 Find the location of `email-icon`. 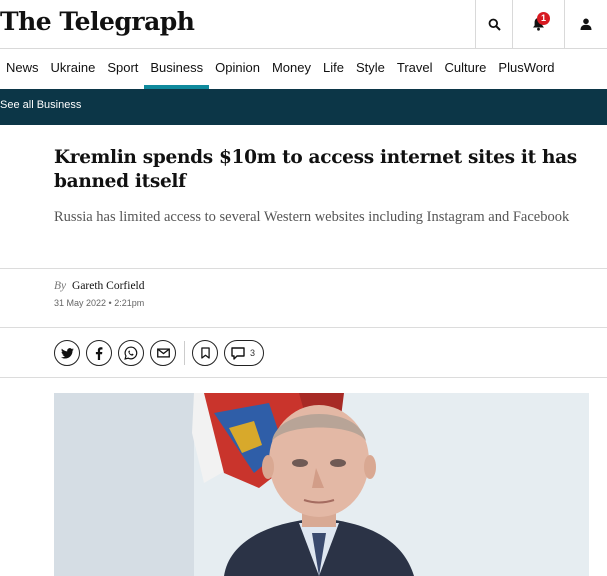

email-icon is located at coordinates (163, 353).